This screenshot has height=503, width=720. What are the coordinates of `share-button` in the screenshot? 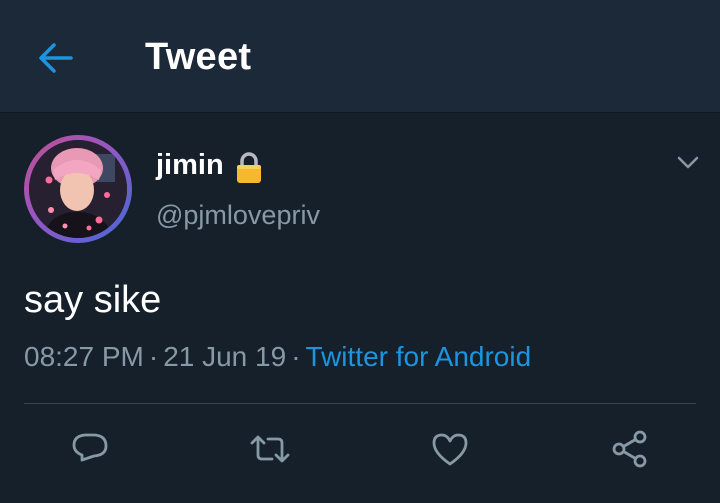 It's located at (630, 449).